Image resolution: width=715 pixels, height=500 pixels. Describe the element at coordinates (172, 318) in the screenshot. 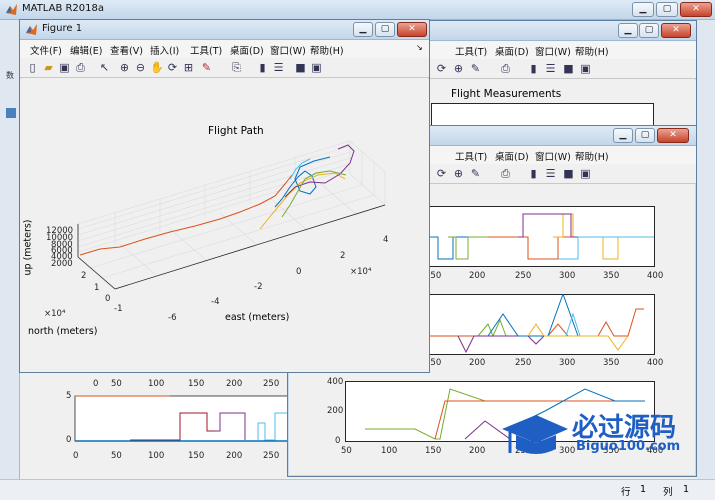

I see `x-tick-minus6: -6` at that location.